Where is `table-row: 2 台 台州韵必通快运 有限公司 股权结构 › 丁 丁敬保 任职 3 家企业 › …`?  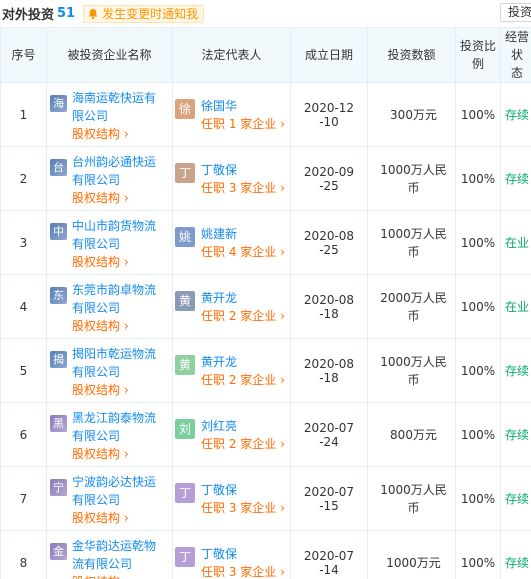 table-row: 2 台 台州韵必通快运 有限公司 股权结构 › 丁 丁敬保 任职 3 家企业 › … is located at coordinates (265, 178).